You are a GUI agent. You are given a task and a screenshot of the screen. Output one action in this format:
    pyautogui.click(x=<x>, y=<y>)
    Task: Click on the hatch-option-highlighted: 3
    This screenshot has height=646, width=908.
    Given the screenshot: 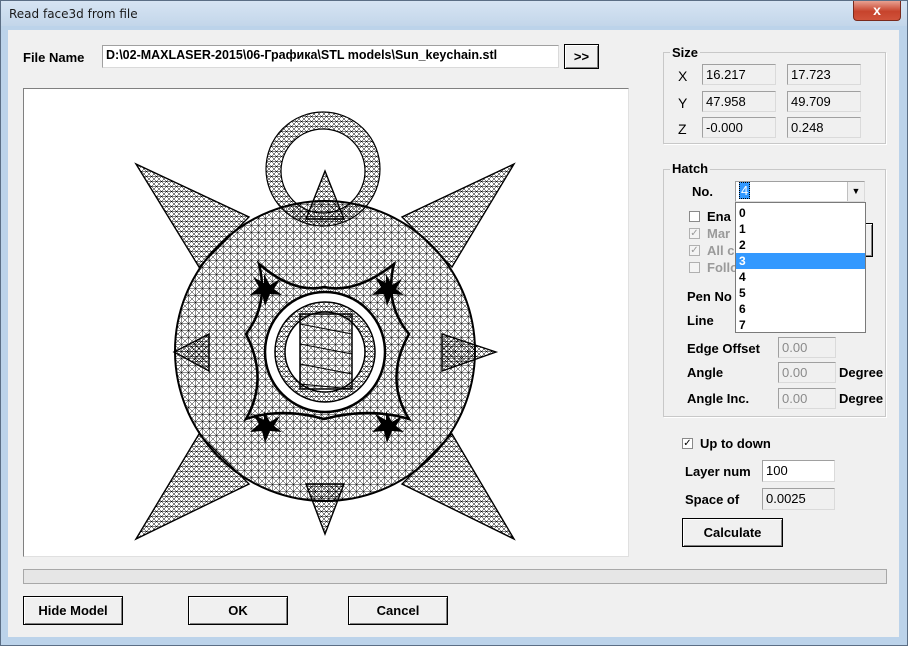 What is the action you would take?
    pyautogui.click(x=800, y=261)
    